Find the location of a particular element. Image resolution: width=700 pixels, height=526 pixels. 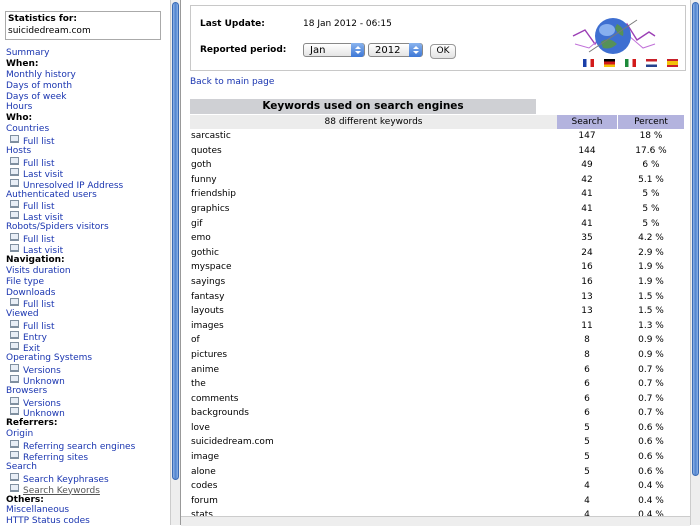

table-row: images 11 1.3 % is located at coordinates (437, 326).